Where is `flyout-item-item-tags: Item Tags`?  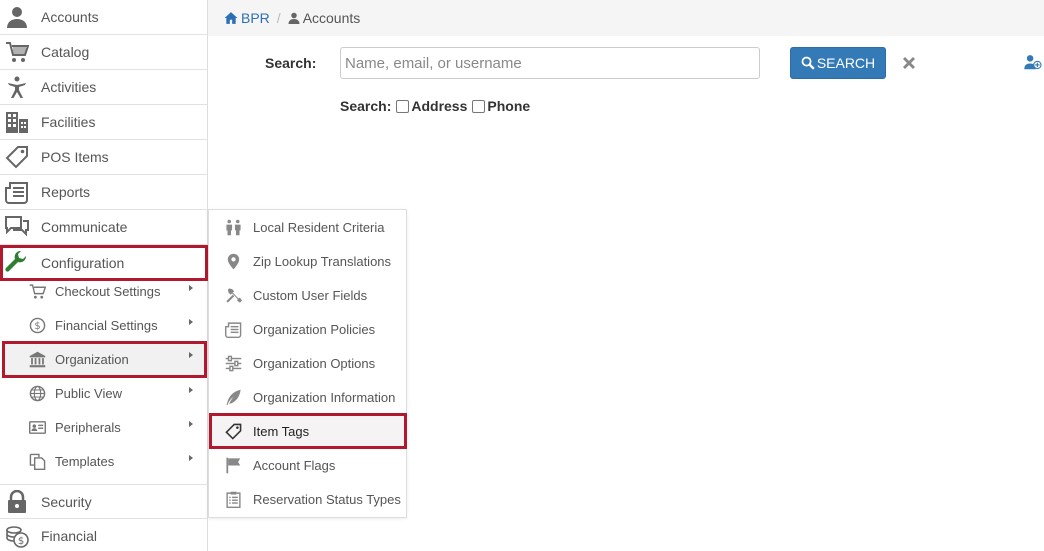
flyout-item-item-tags: Item Tags is located at coordinates (308, 431).